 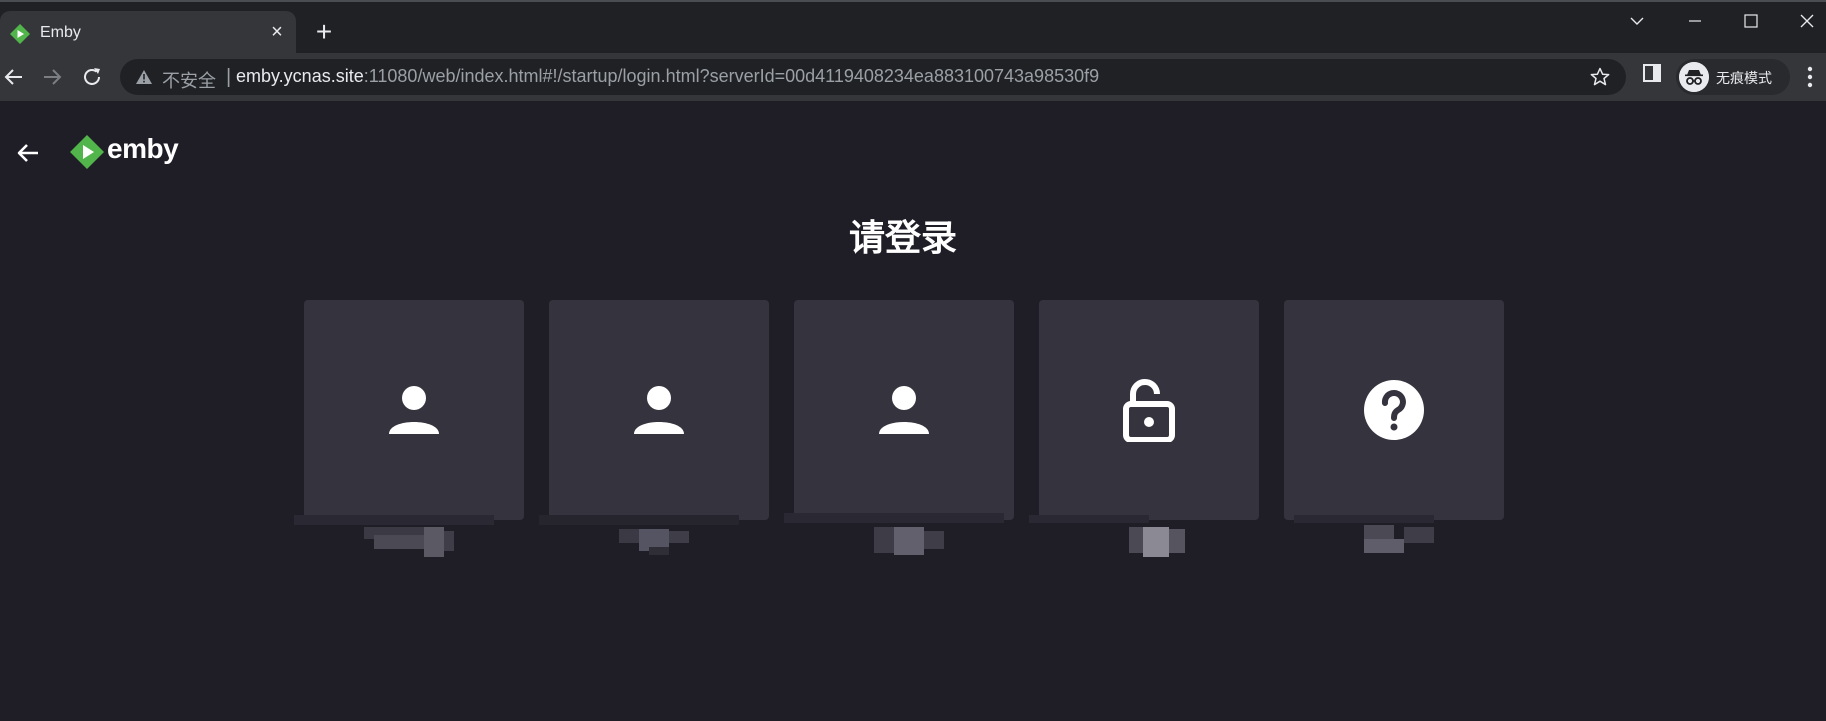 I want to click on incognito-profile-button: 无痕模式, so click(x=1733, y=77).